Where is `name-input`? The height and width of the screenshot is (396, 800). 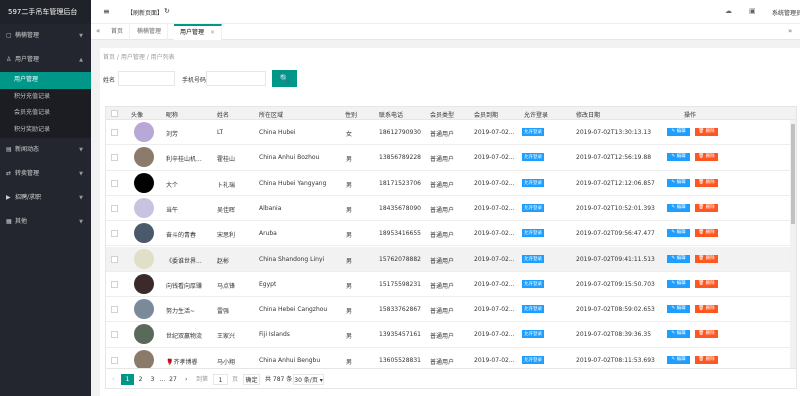
name-input is located at coordinates (146, 78).